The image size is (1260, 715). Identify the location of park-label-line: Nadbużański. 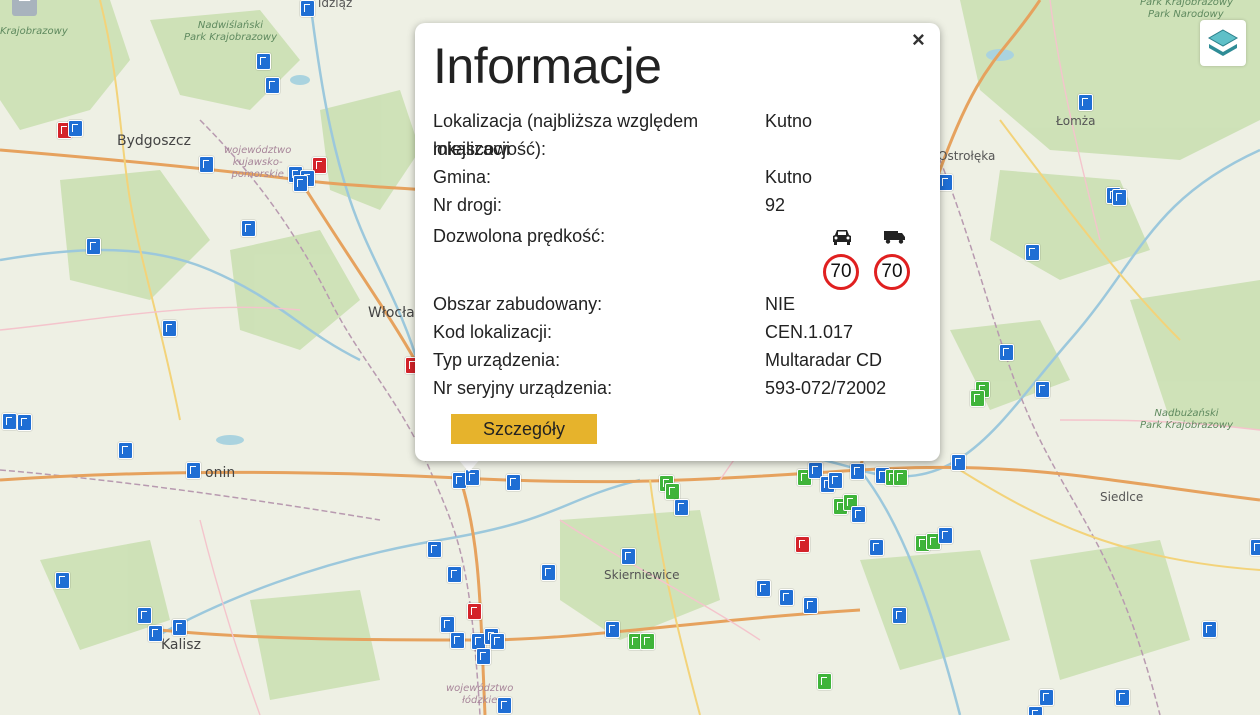
(1186, 413).